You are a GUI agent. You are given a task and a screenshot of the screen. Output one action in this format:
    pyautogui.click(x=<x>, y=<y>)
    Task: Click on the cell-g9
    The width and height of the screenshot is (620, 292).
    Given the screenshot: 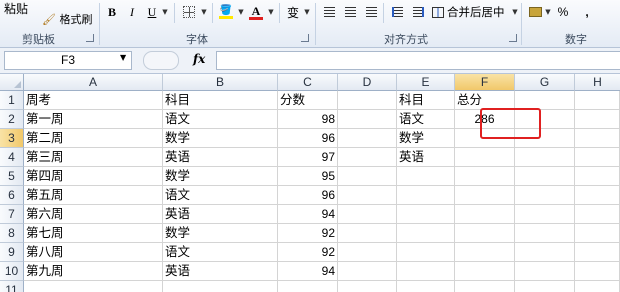 What is the action you would take?
    pyautogui.click(x=545, y=252)
    